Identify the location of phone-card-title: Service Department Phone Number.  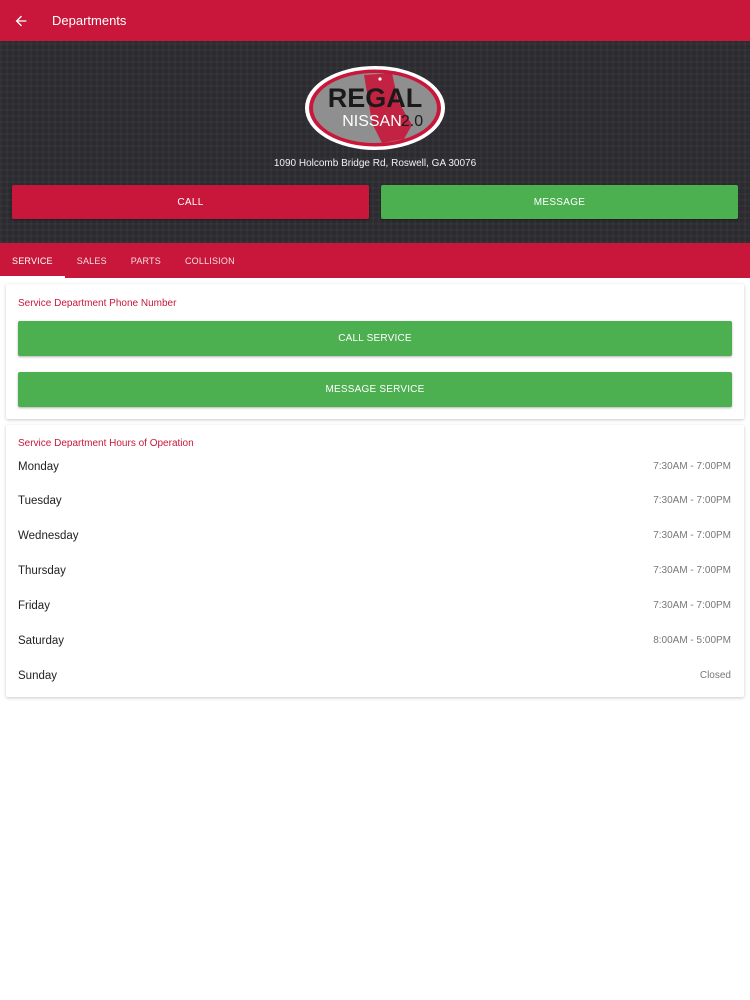
(97, 303).